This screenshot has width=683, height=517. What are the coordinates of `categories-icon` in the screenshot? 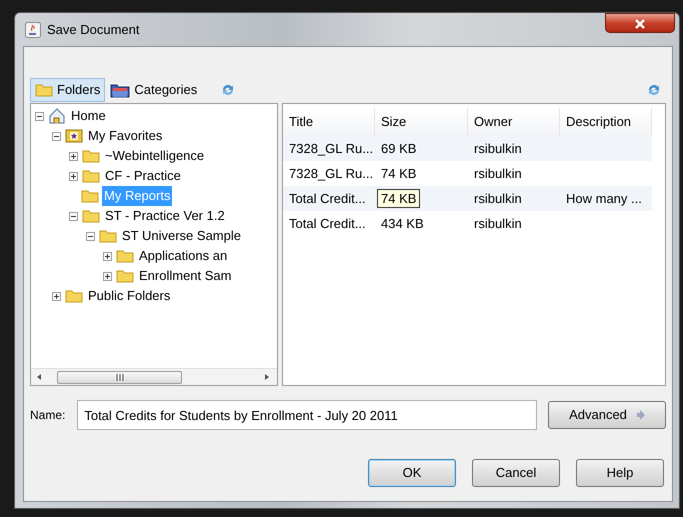 It's located at (120, 90).